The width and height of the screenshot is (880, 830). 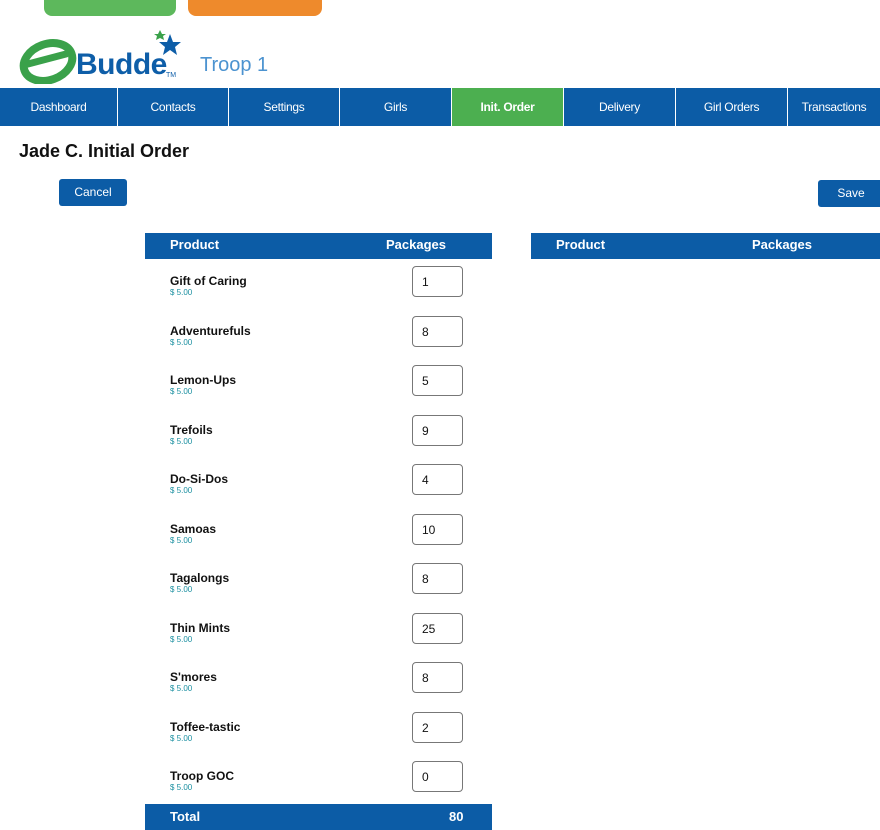 I want to click on table-row: Samoas $ 5.00, so click(x=318, y=539).